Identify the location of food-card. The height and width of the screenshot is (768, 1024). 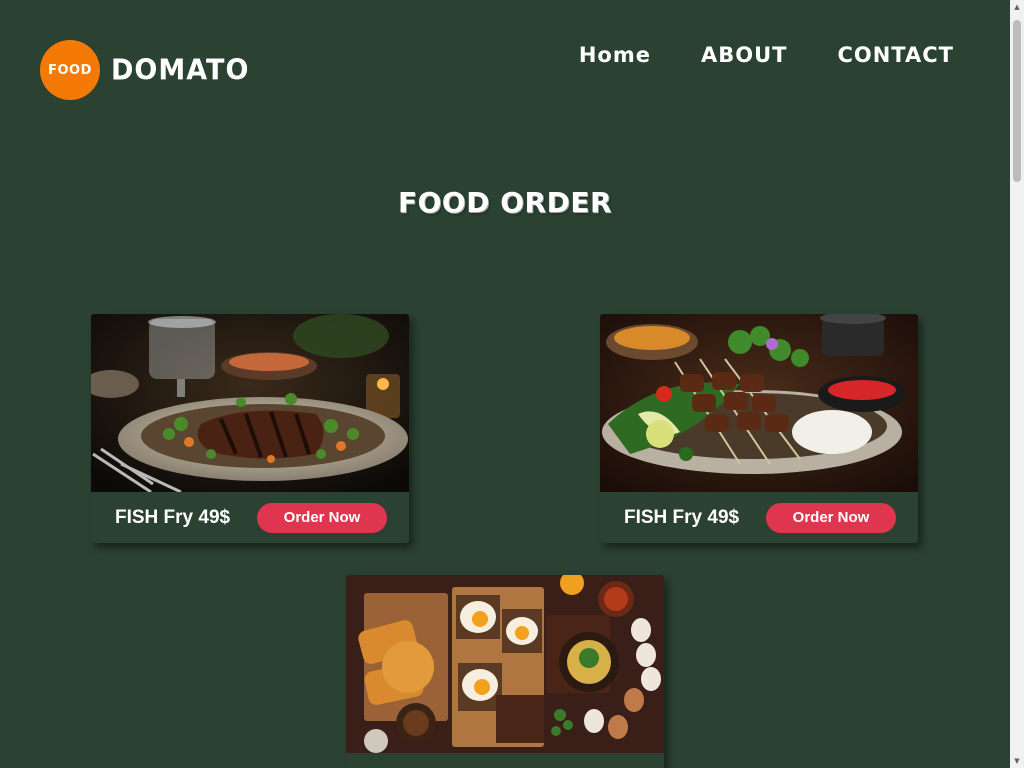
(505, 671).